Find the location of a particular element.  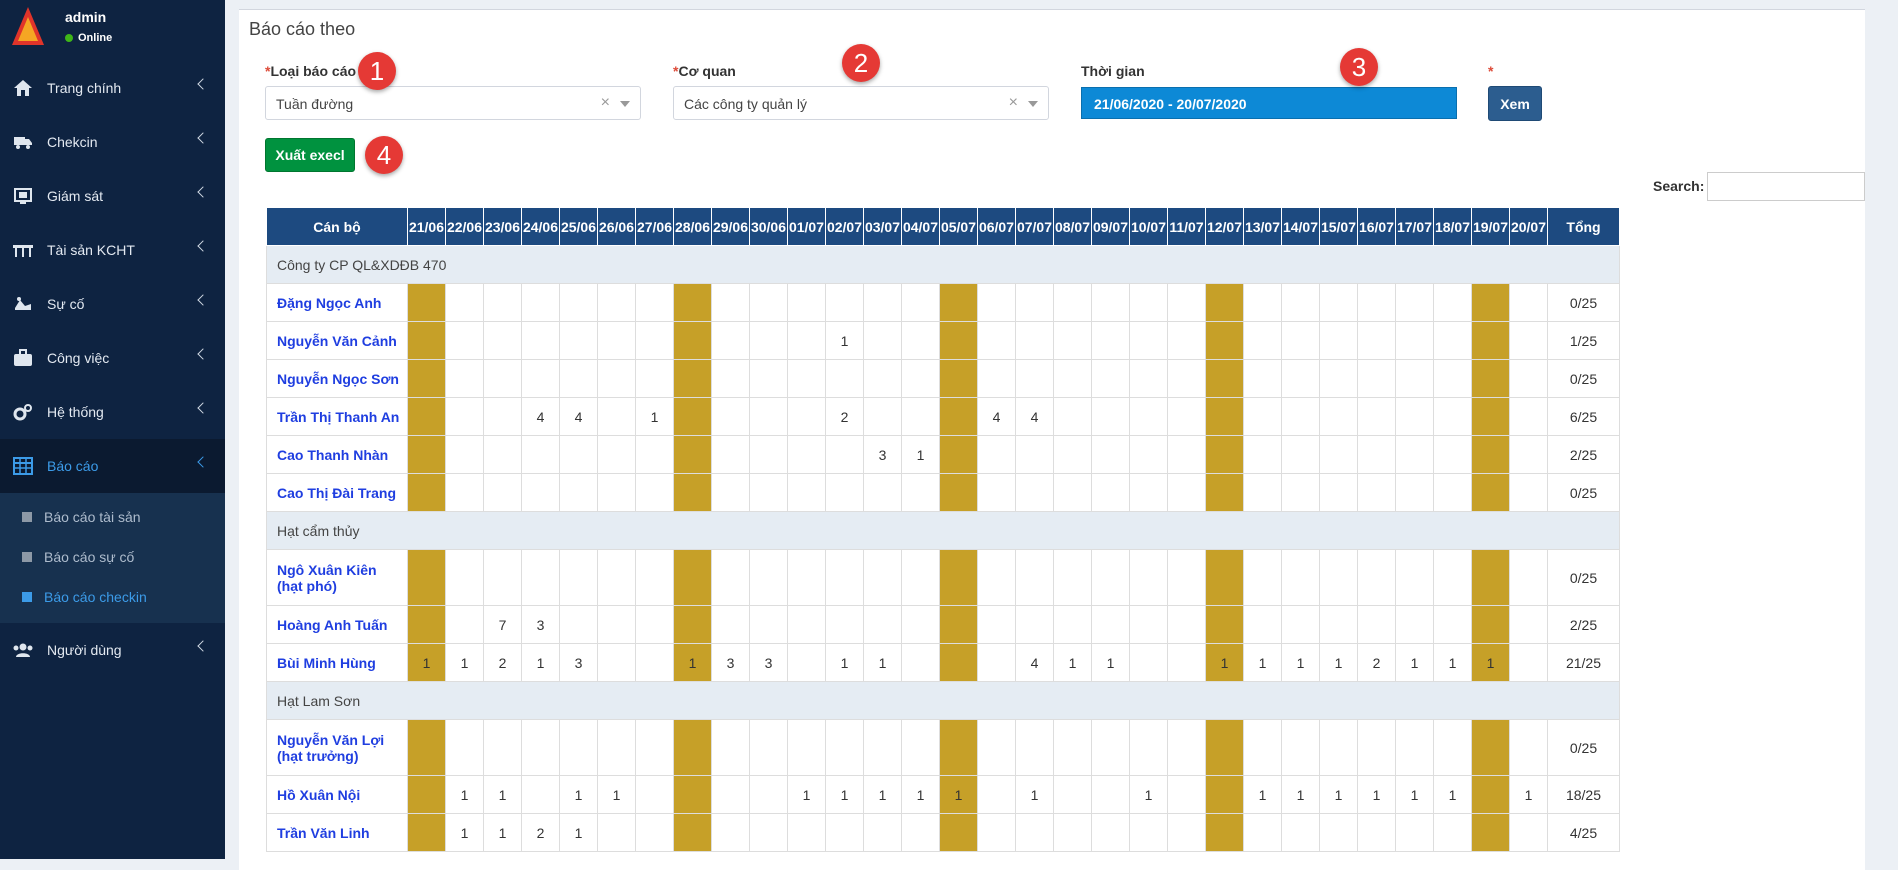

search-input is located at coordinates (1786, 186).